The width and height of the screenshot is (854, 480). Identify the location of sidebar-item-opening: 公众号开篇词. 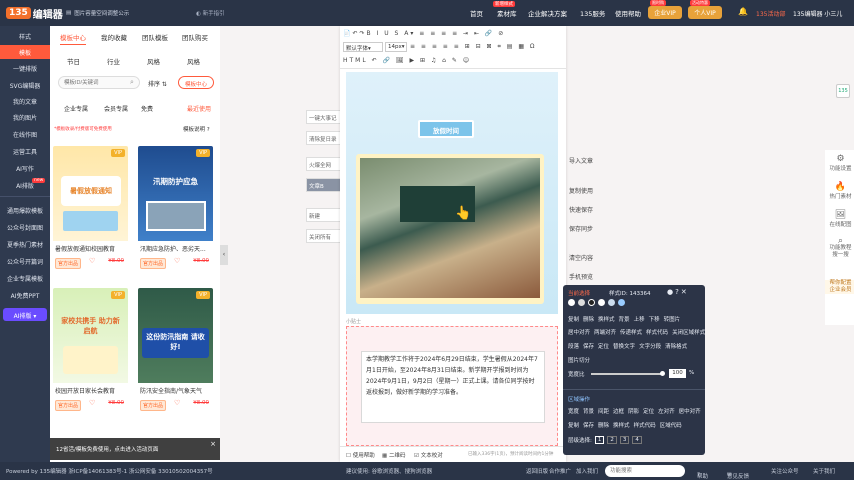
(25, 261).